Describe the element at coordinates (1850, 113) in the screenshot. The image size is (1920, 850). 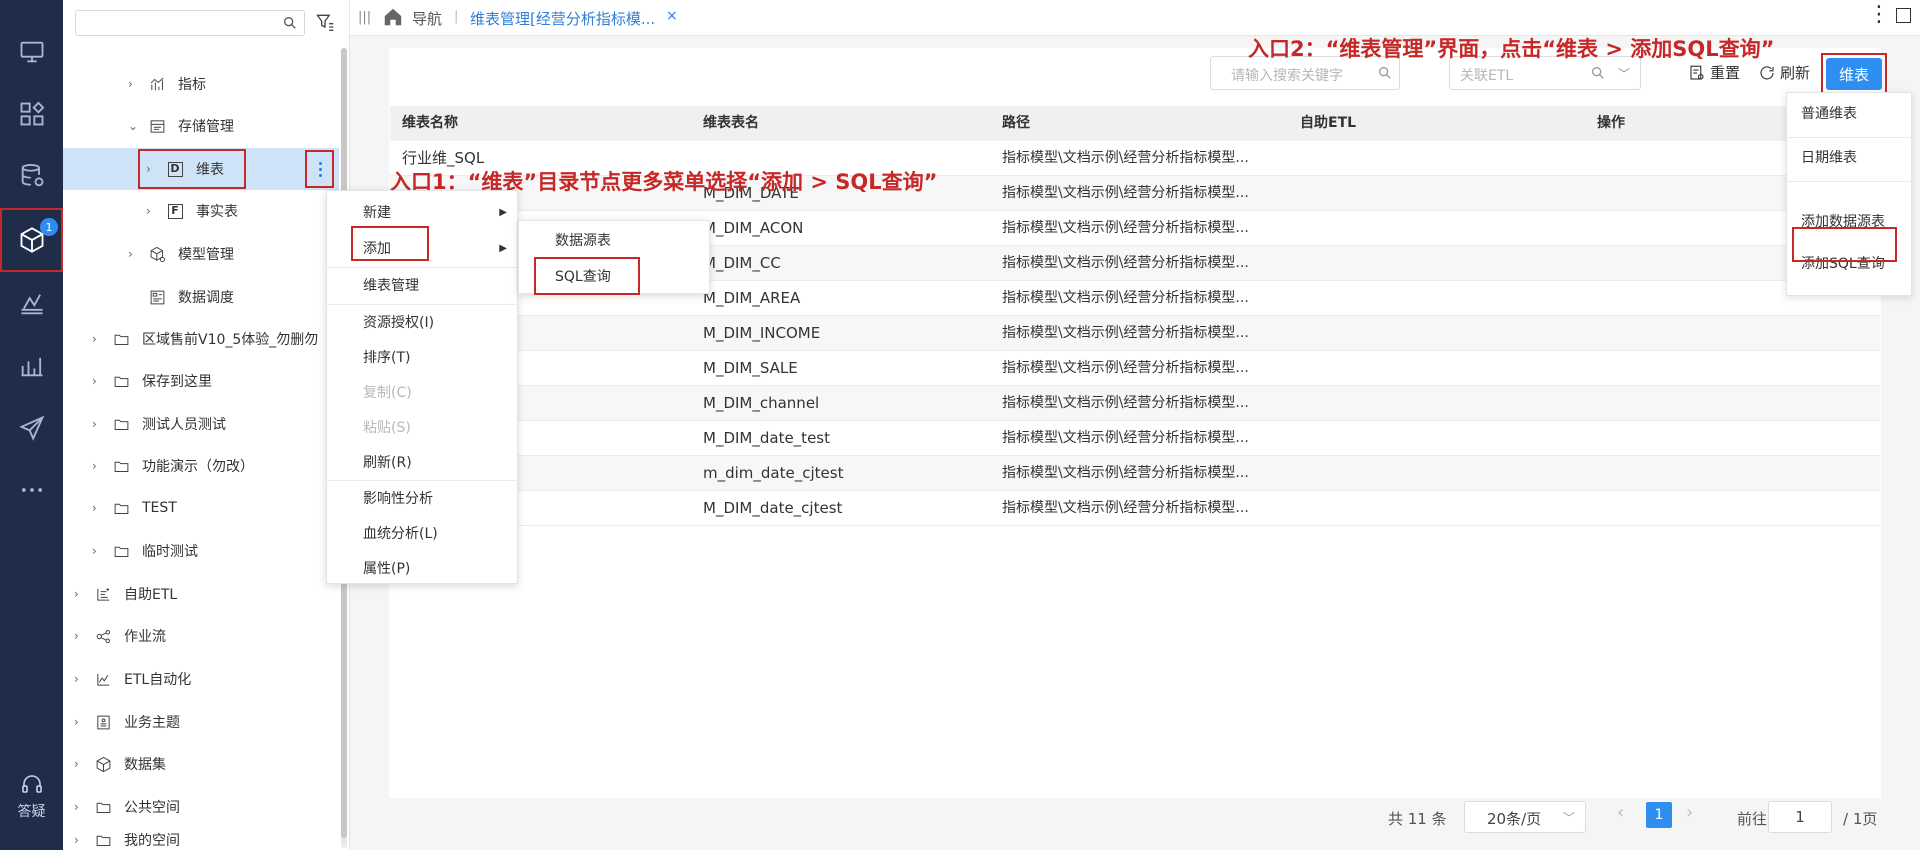
I see `dropdown-normal-dim: 普通维表` at that location.